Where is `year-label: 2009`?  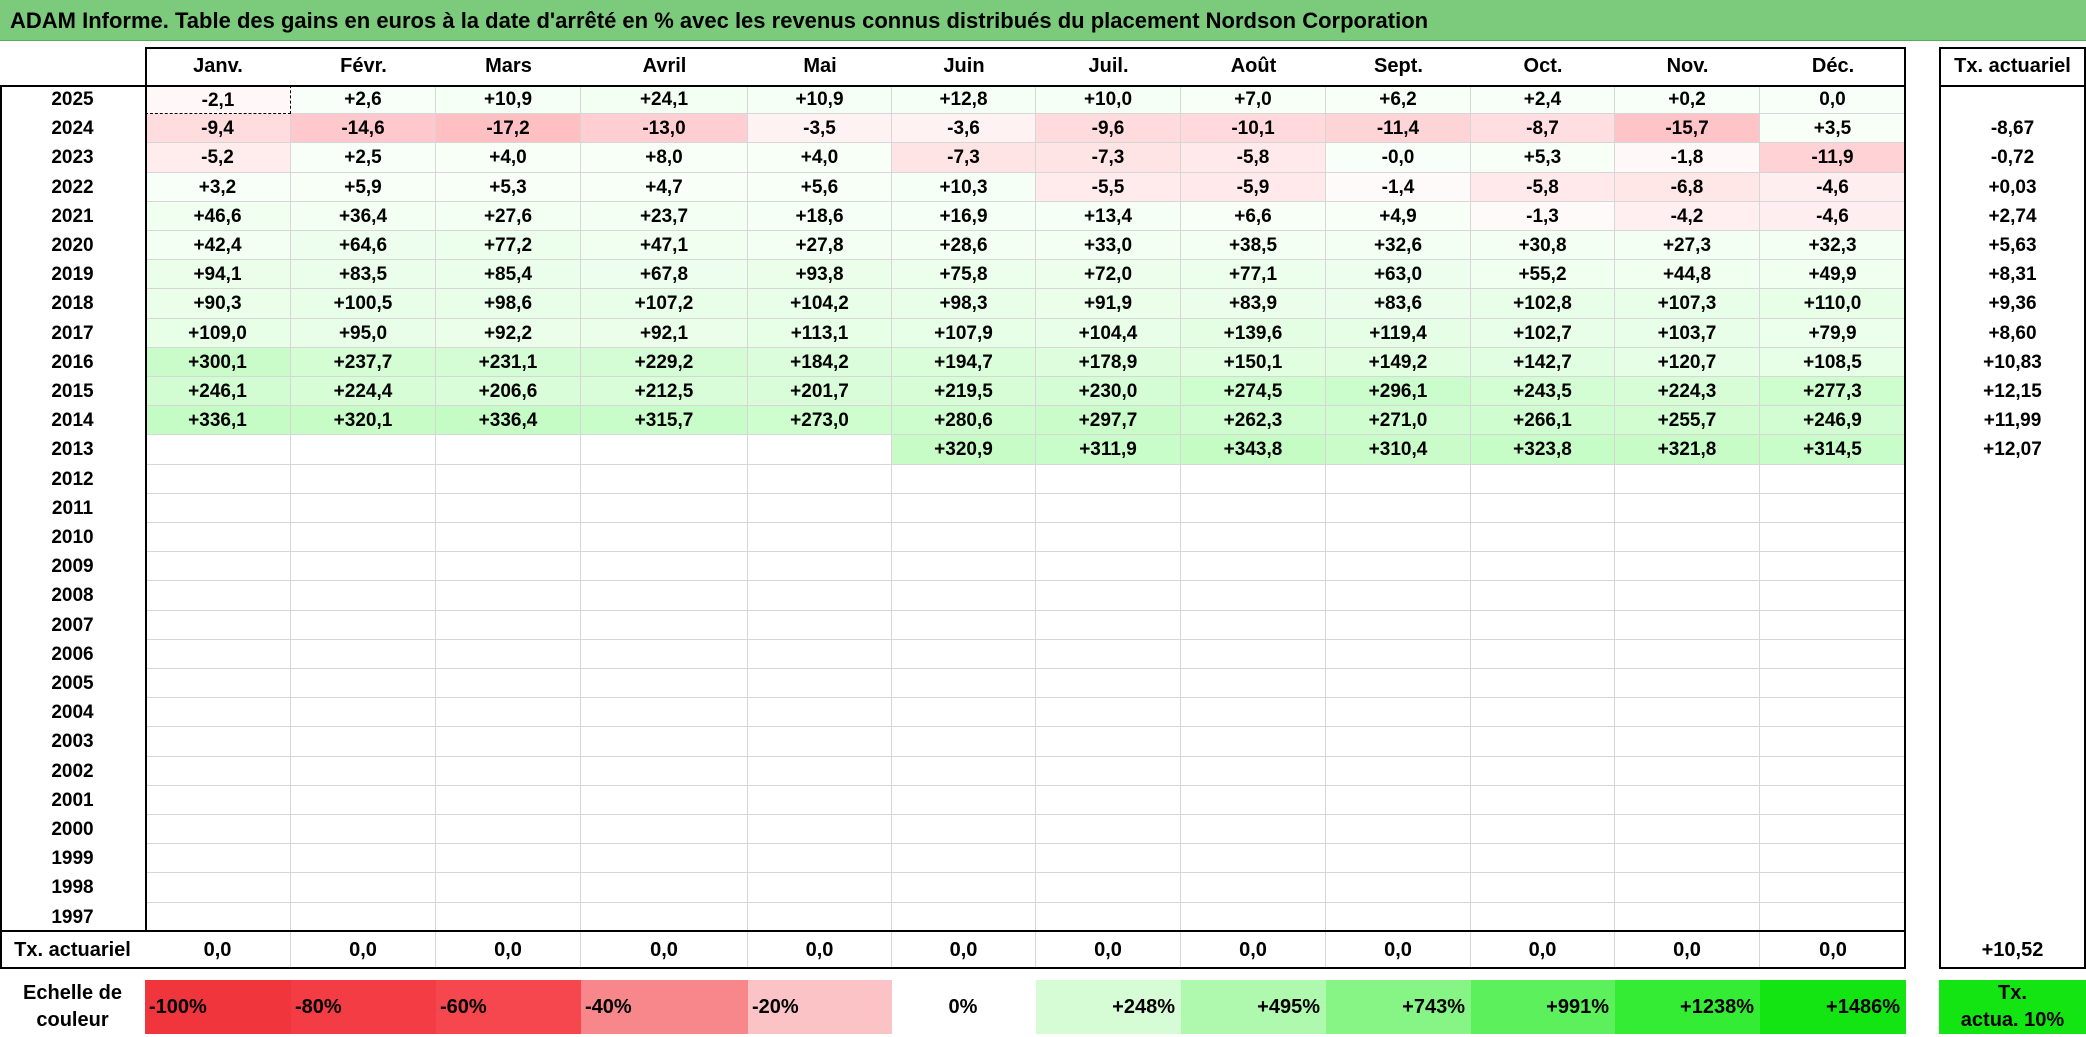 year-label: 2009 is located at coordinates (72, 567).